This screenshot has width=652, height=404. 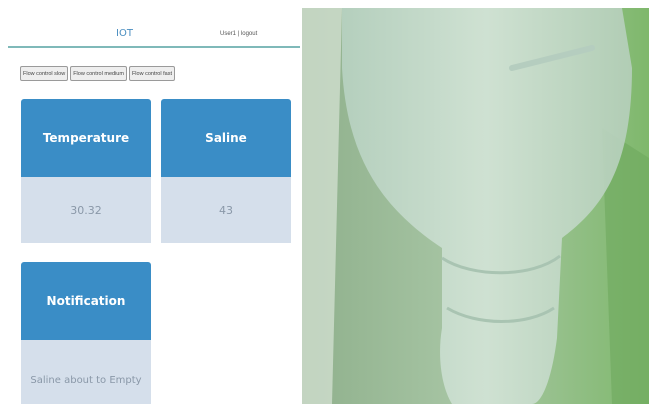 I want to click on flow-control-slow-button: Flow control slow, so click(x=44, y=73).